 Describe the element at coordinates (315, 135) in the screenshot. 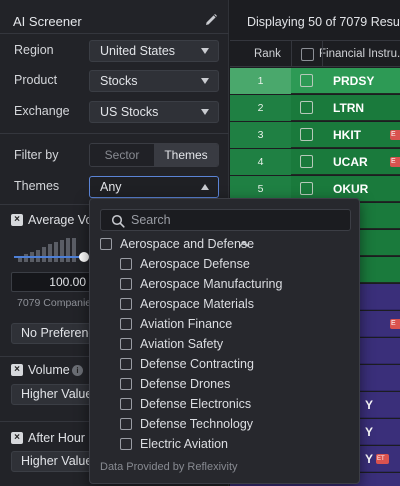

I see `table-row: 3 HKIT E` at that location.